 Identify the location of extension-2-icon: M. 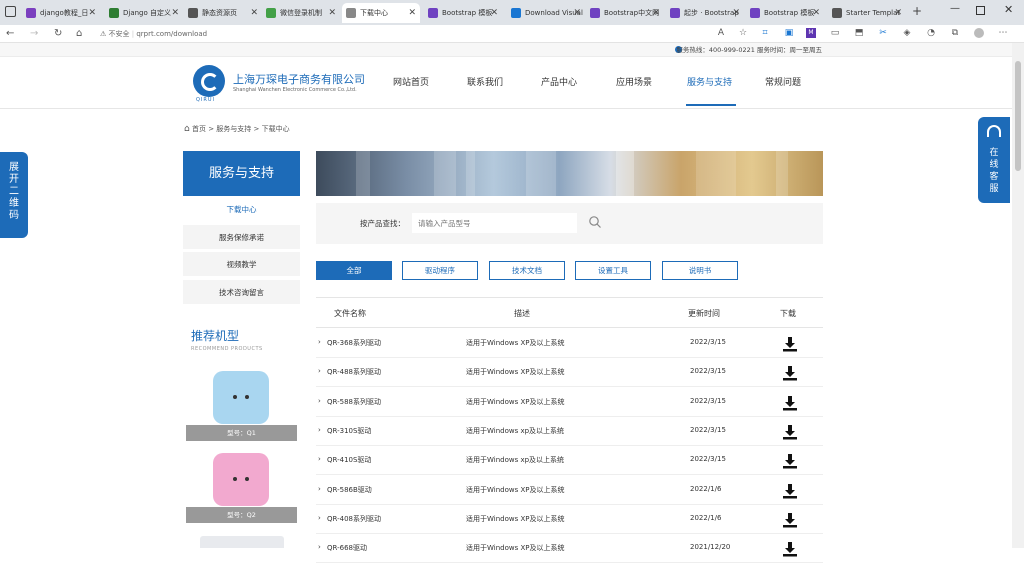
(811, 33).